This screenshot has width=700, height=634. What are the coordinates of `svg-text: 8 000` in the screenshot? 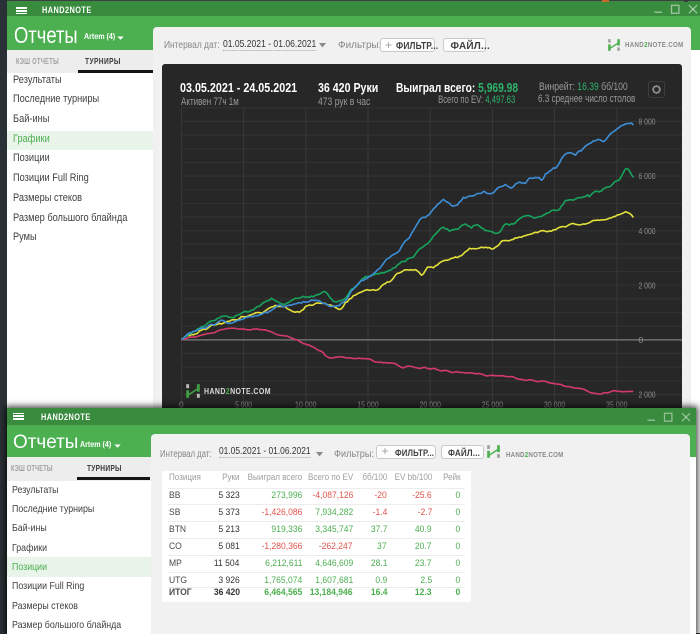 It's located at (646, 121).